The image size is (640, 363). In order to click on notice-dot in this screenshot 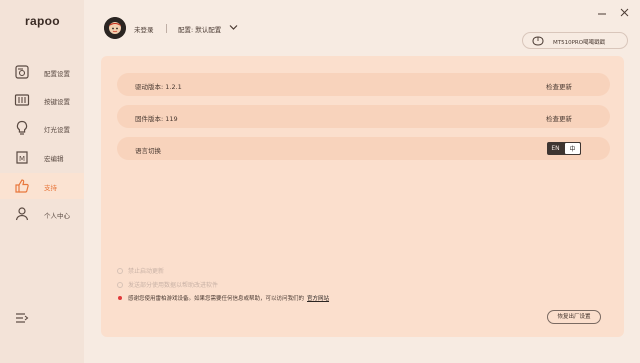, I will do `click(120, 298)`.